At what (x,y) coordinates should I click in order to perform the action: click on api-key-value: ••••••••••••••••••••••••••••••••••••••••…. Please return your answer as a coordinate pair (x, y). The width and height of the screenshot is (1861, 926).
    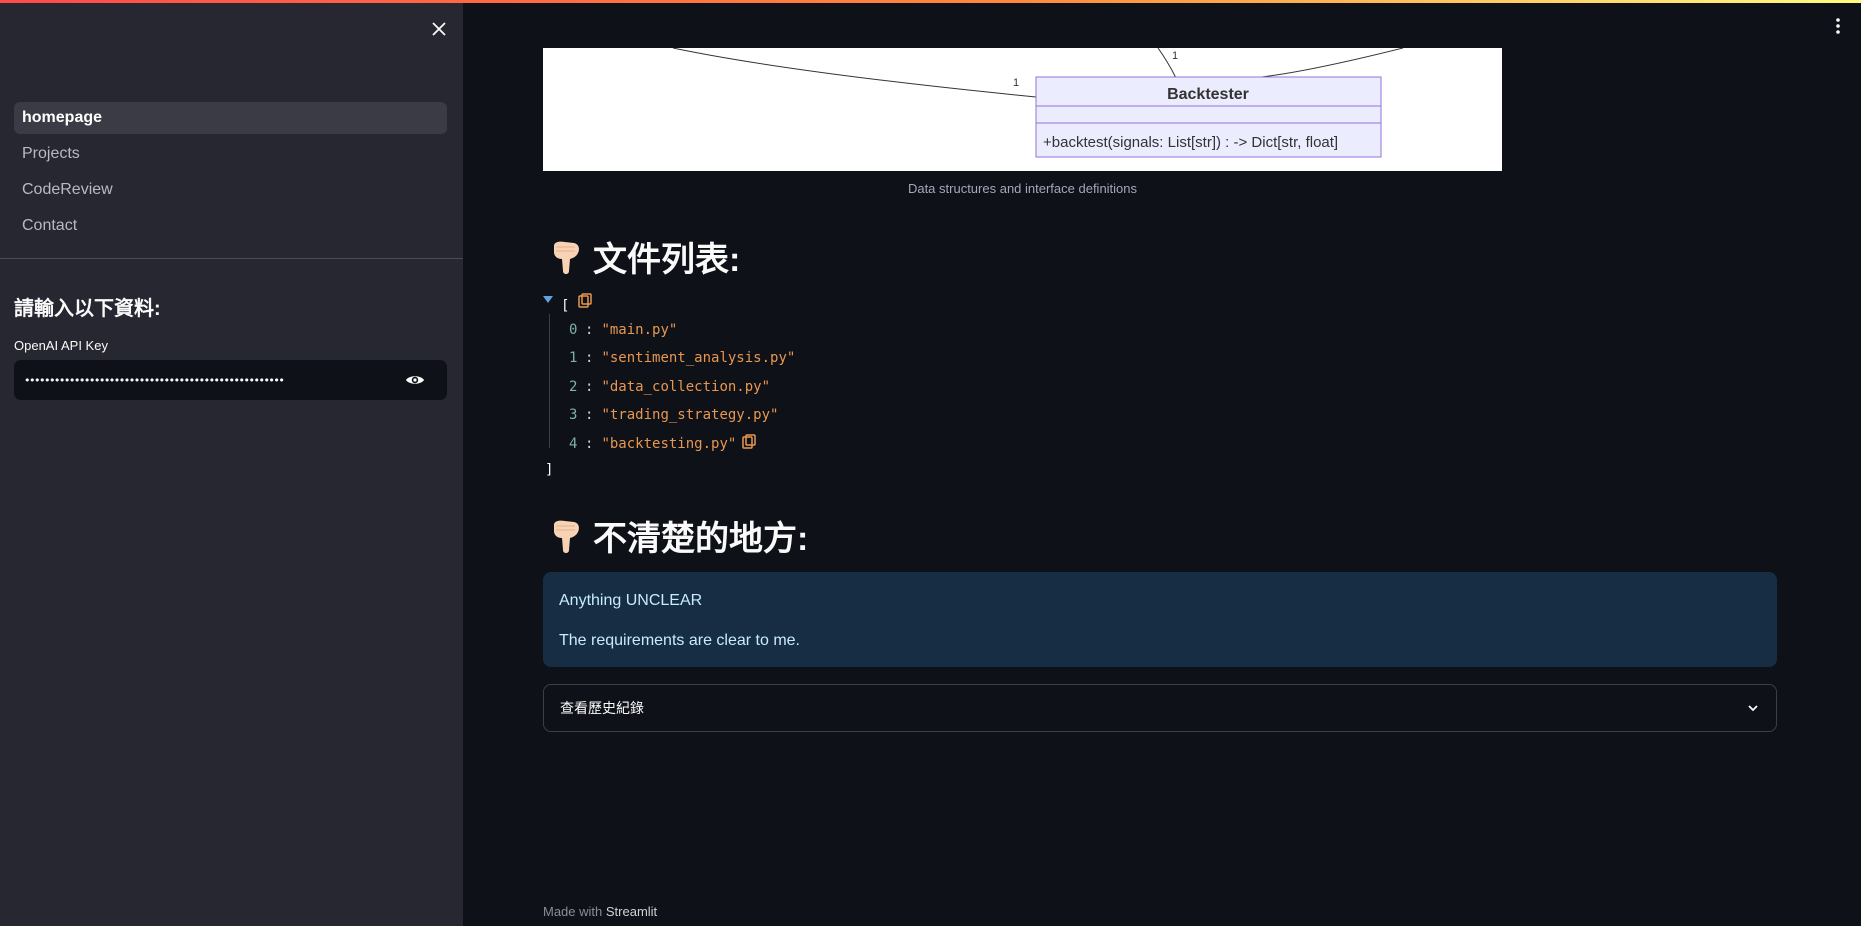
    Looking at the image, I should click on (154, 380).